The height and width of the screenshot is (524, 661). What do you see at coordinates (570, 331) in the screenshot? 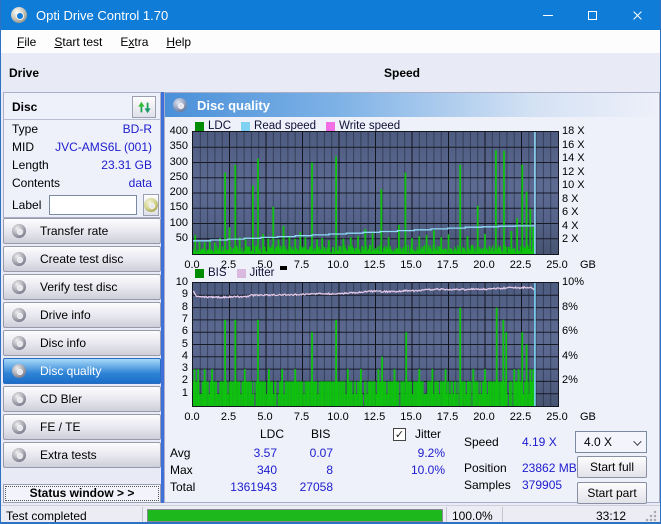
I see `axis-tick-label: 6%` at bounding box center [570, 331].